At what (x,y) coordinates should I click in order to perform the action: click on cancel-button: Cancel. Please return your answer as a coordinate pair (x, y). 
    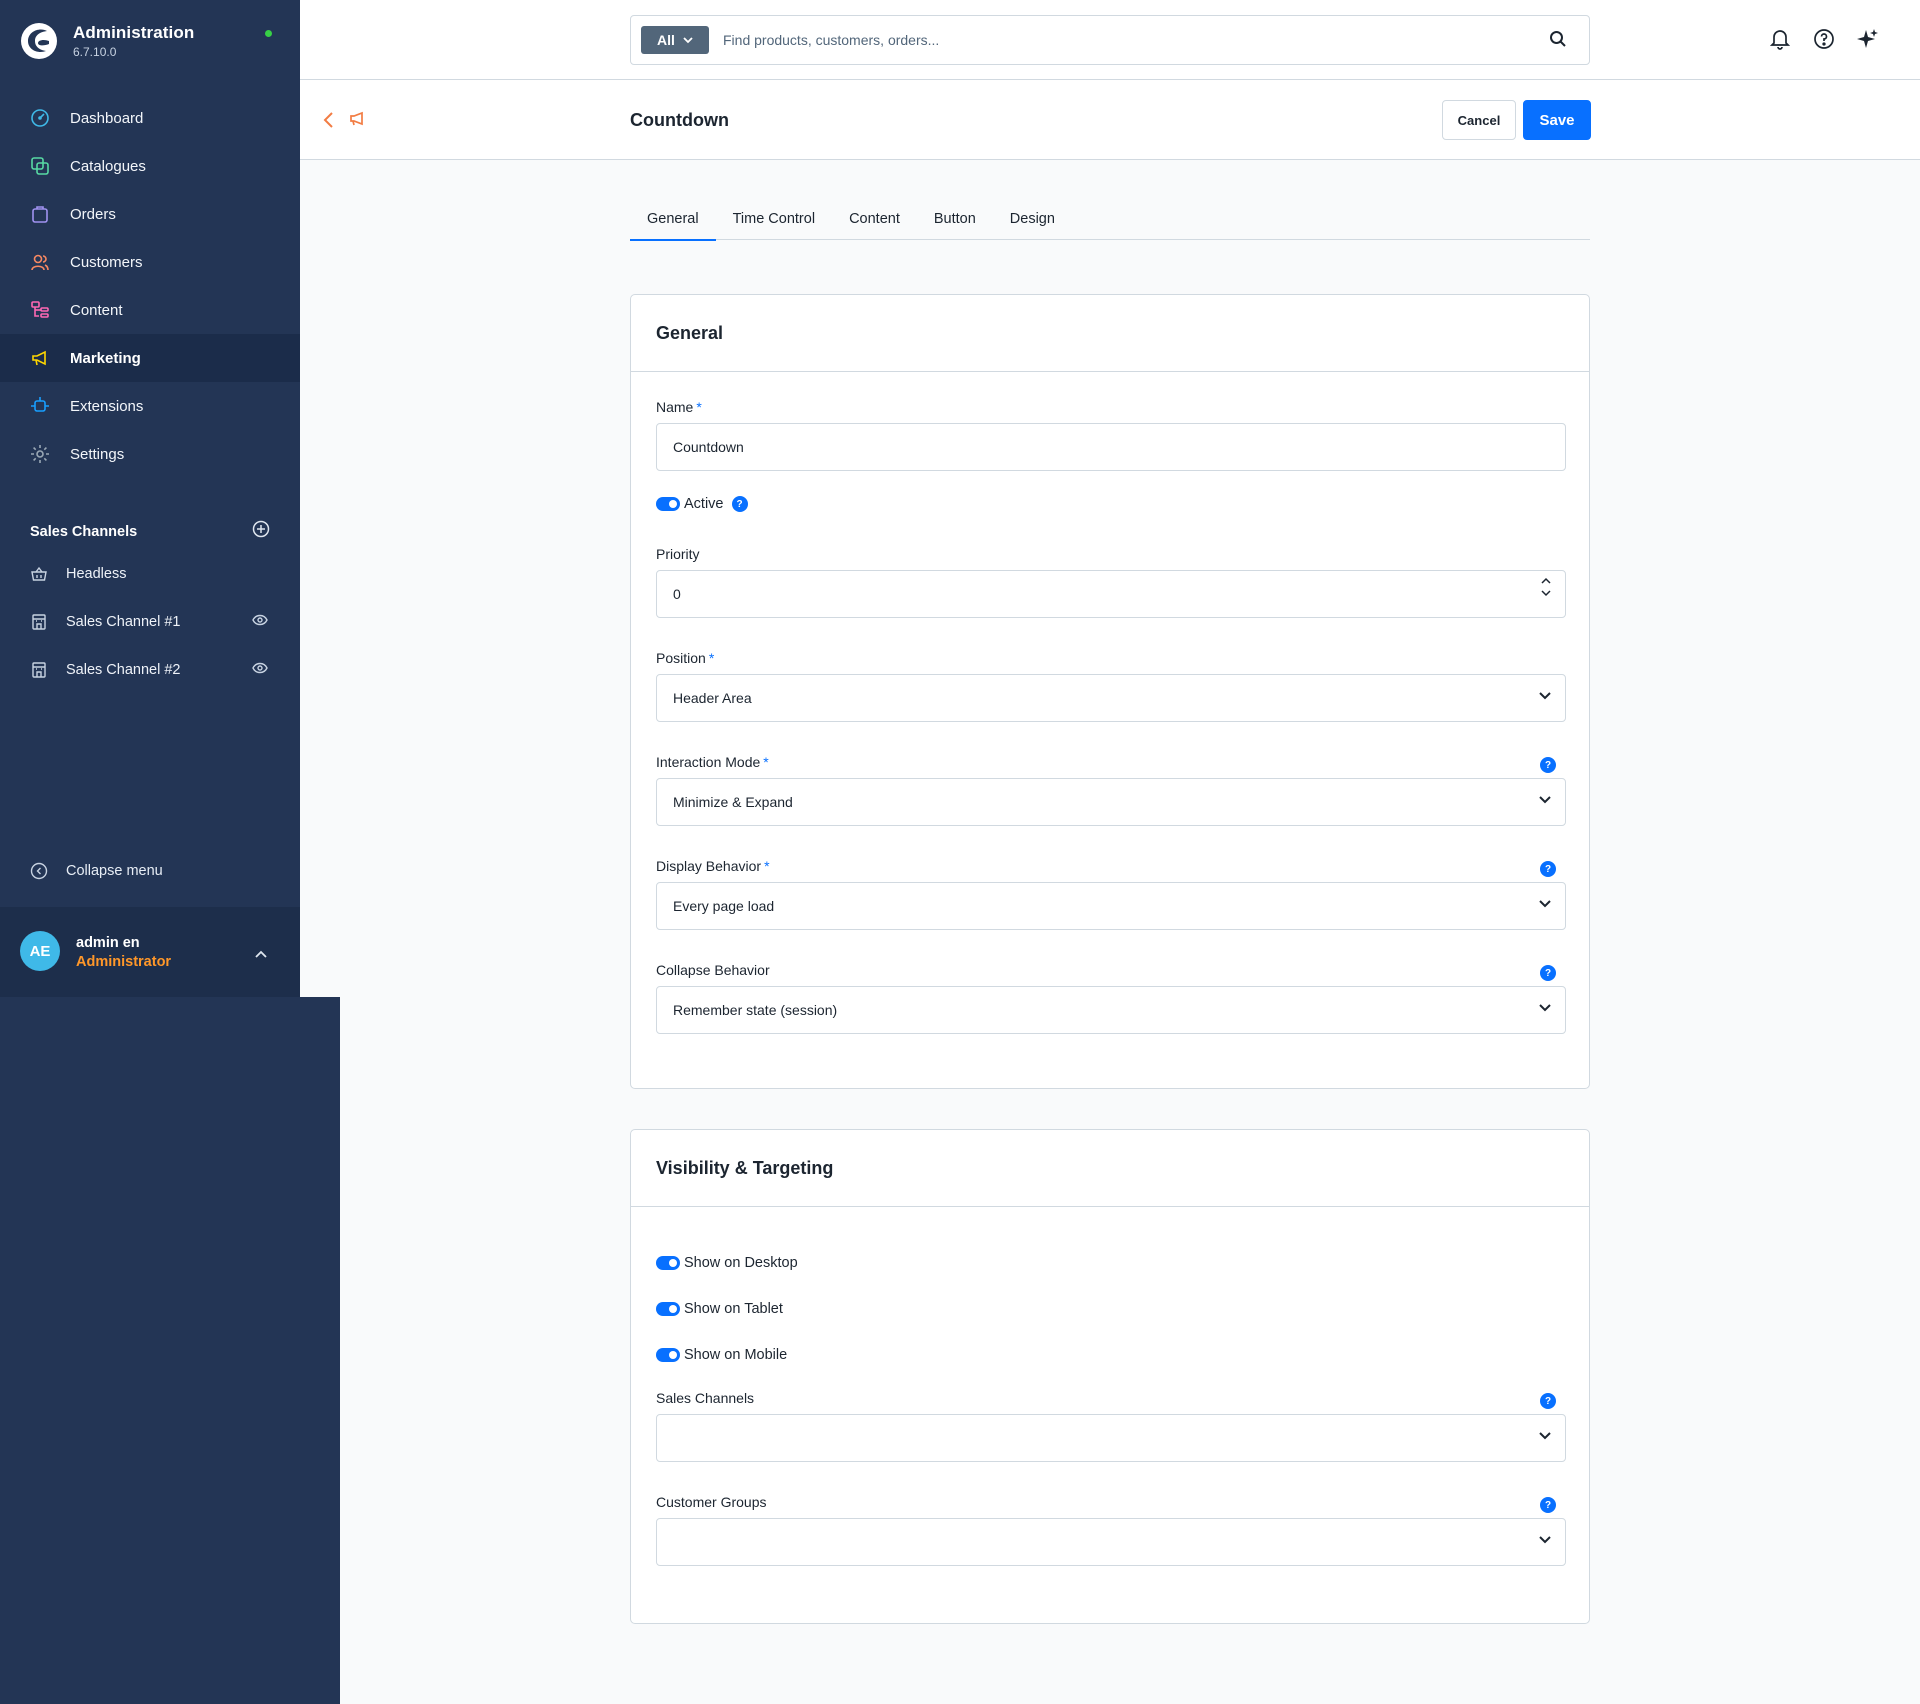
    Looking at the image, I should click on (1479, 120).